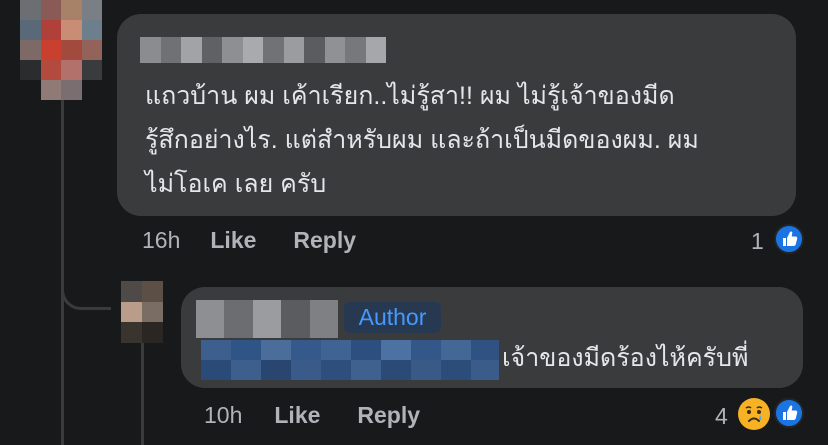 Image resolution: width=828 pixels, height=445 pixels. I want to click on thread-branch, so click(86, 285).